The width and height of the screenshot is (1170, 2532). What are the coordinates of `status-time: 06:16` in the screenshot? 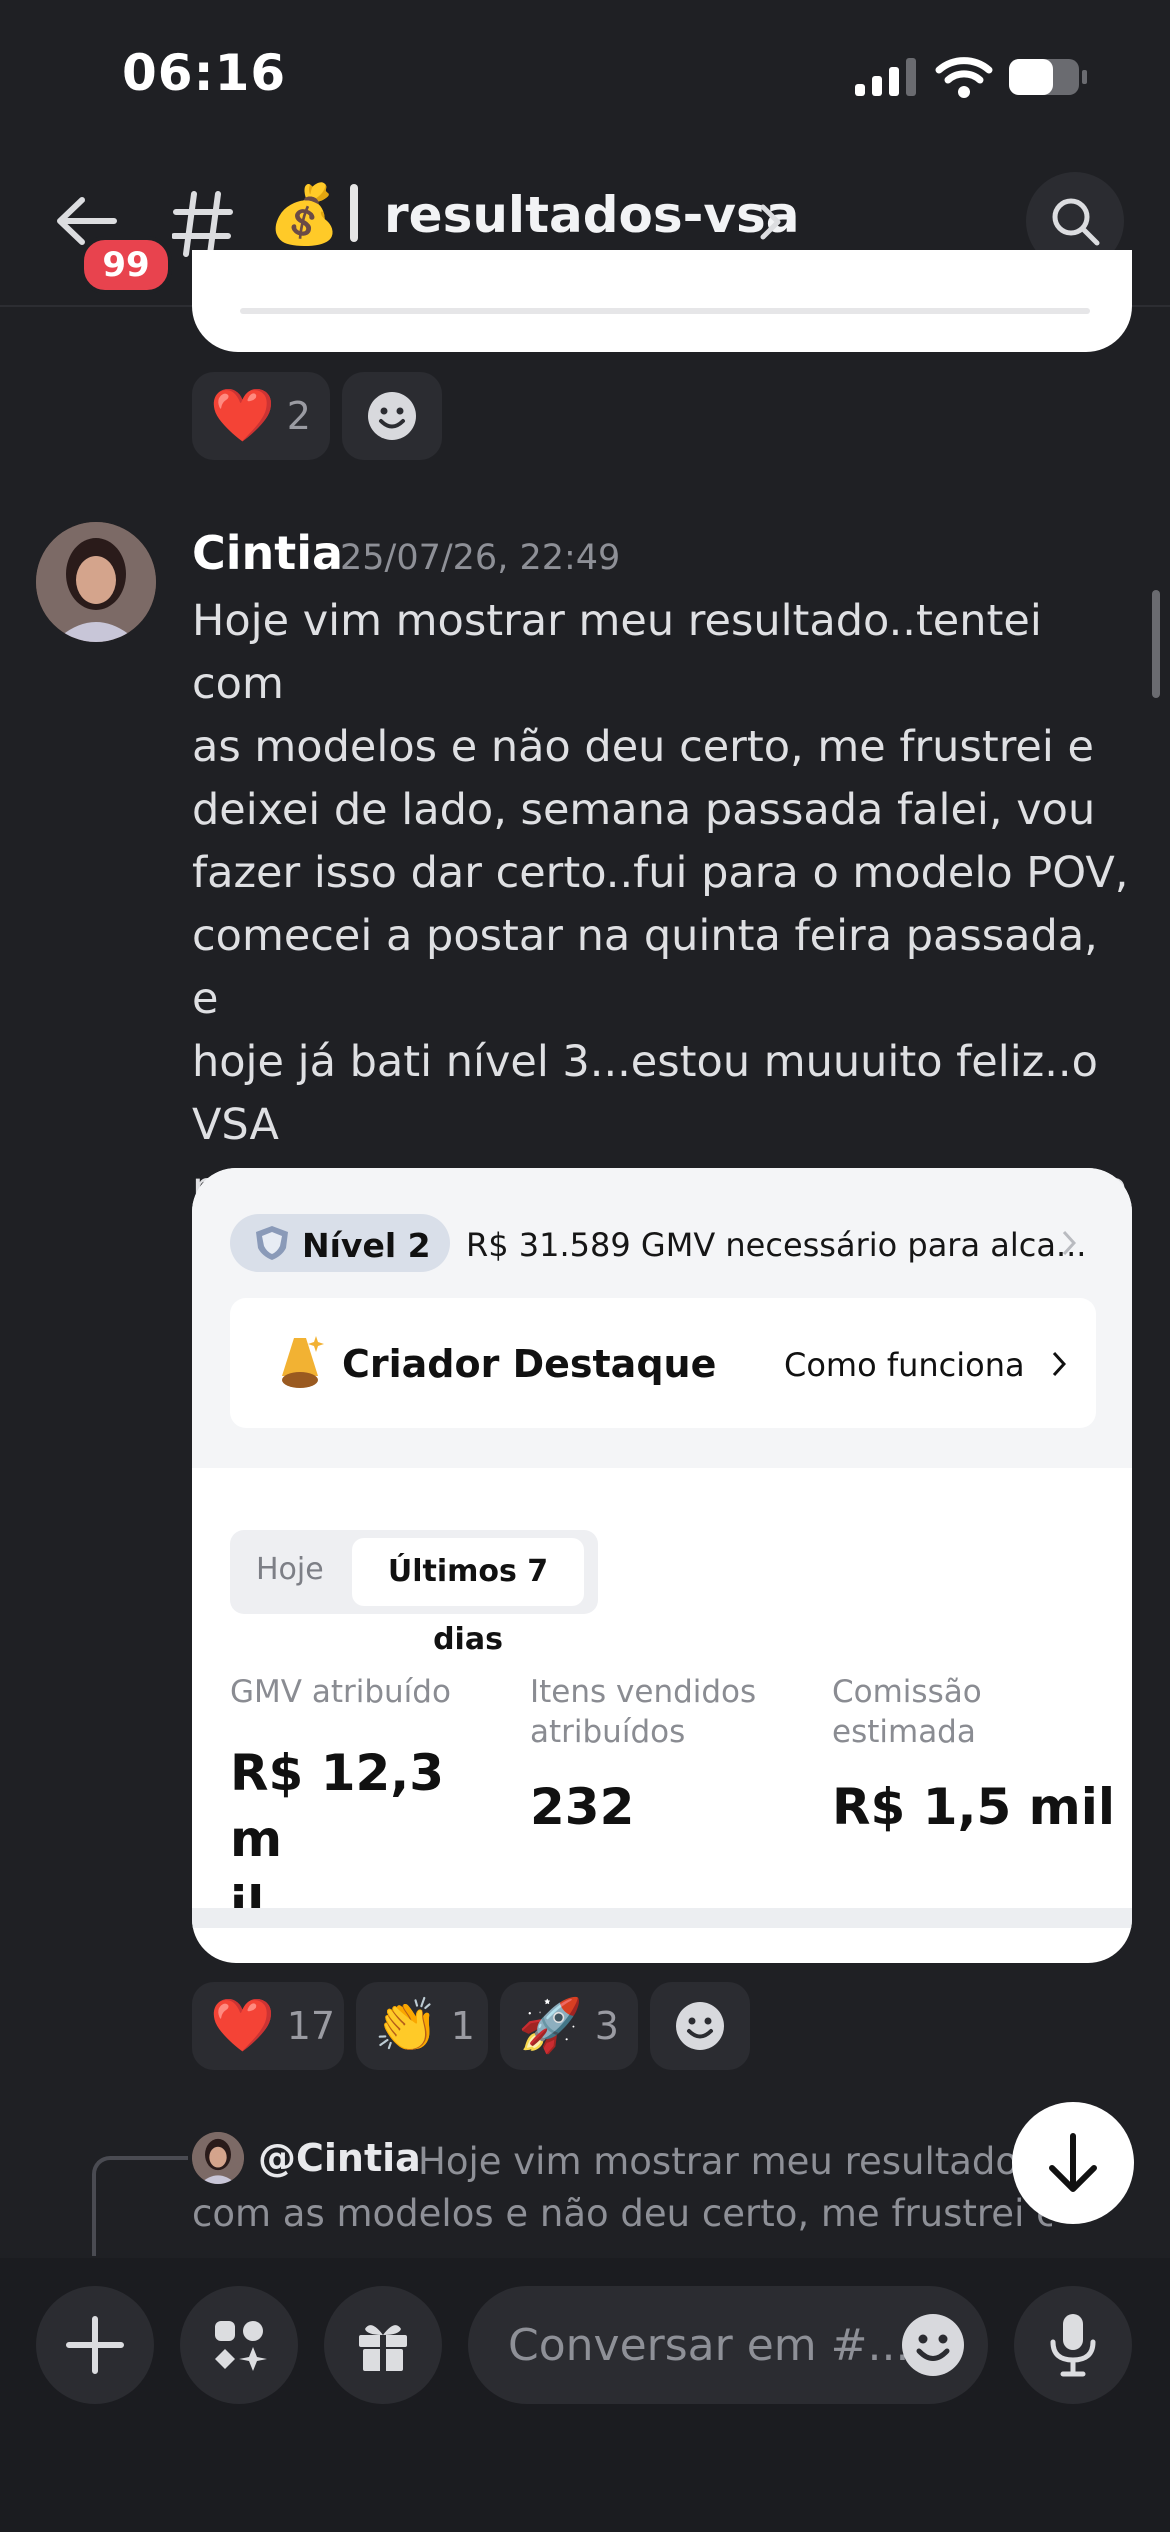 It's located at (204, 73).